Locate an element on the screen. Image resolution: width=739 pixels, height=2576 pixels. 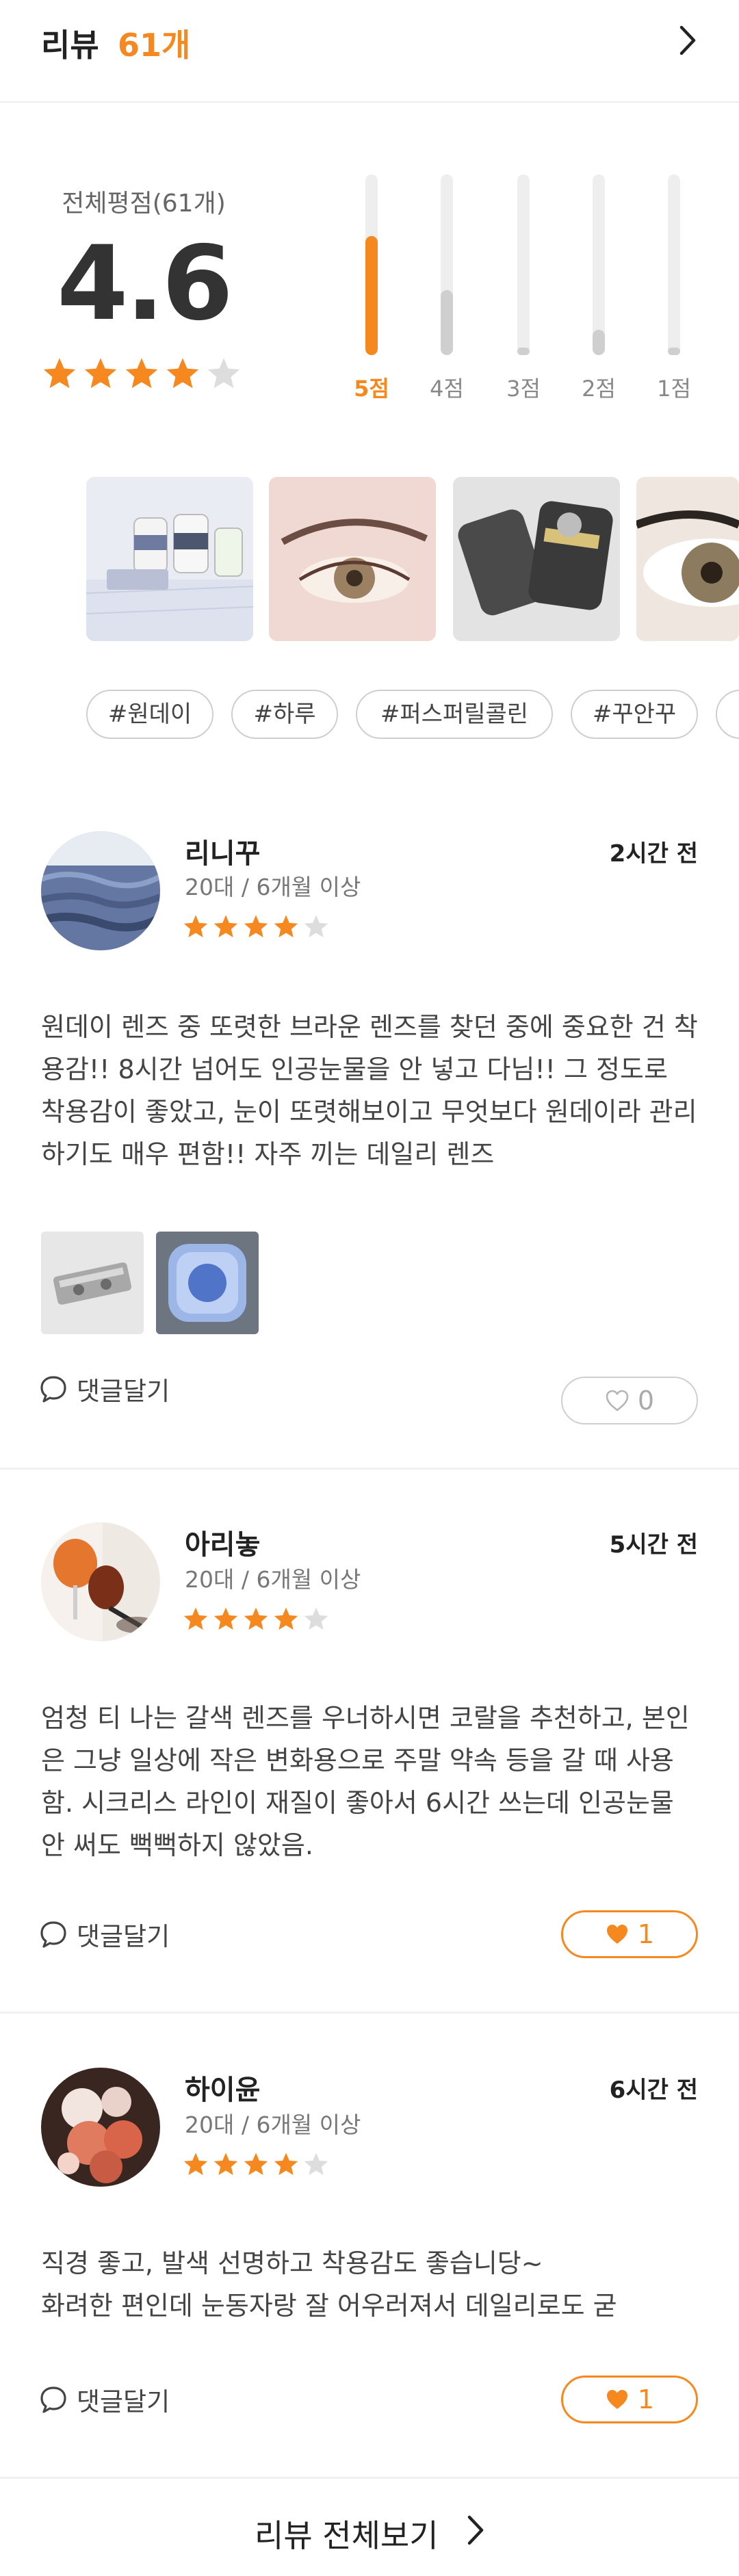
review-time: 2시간 전 is located at coordinates (653, 854).